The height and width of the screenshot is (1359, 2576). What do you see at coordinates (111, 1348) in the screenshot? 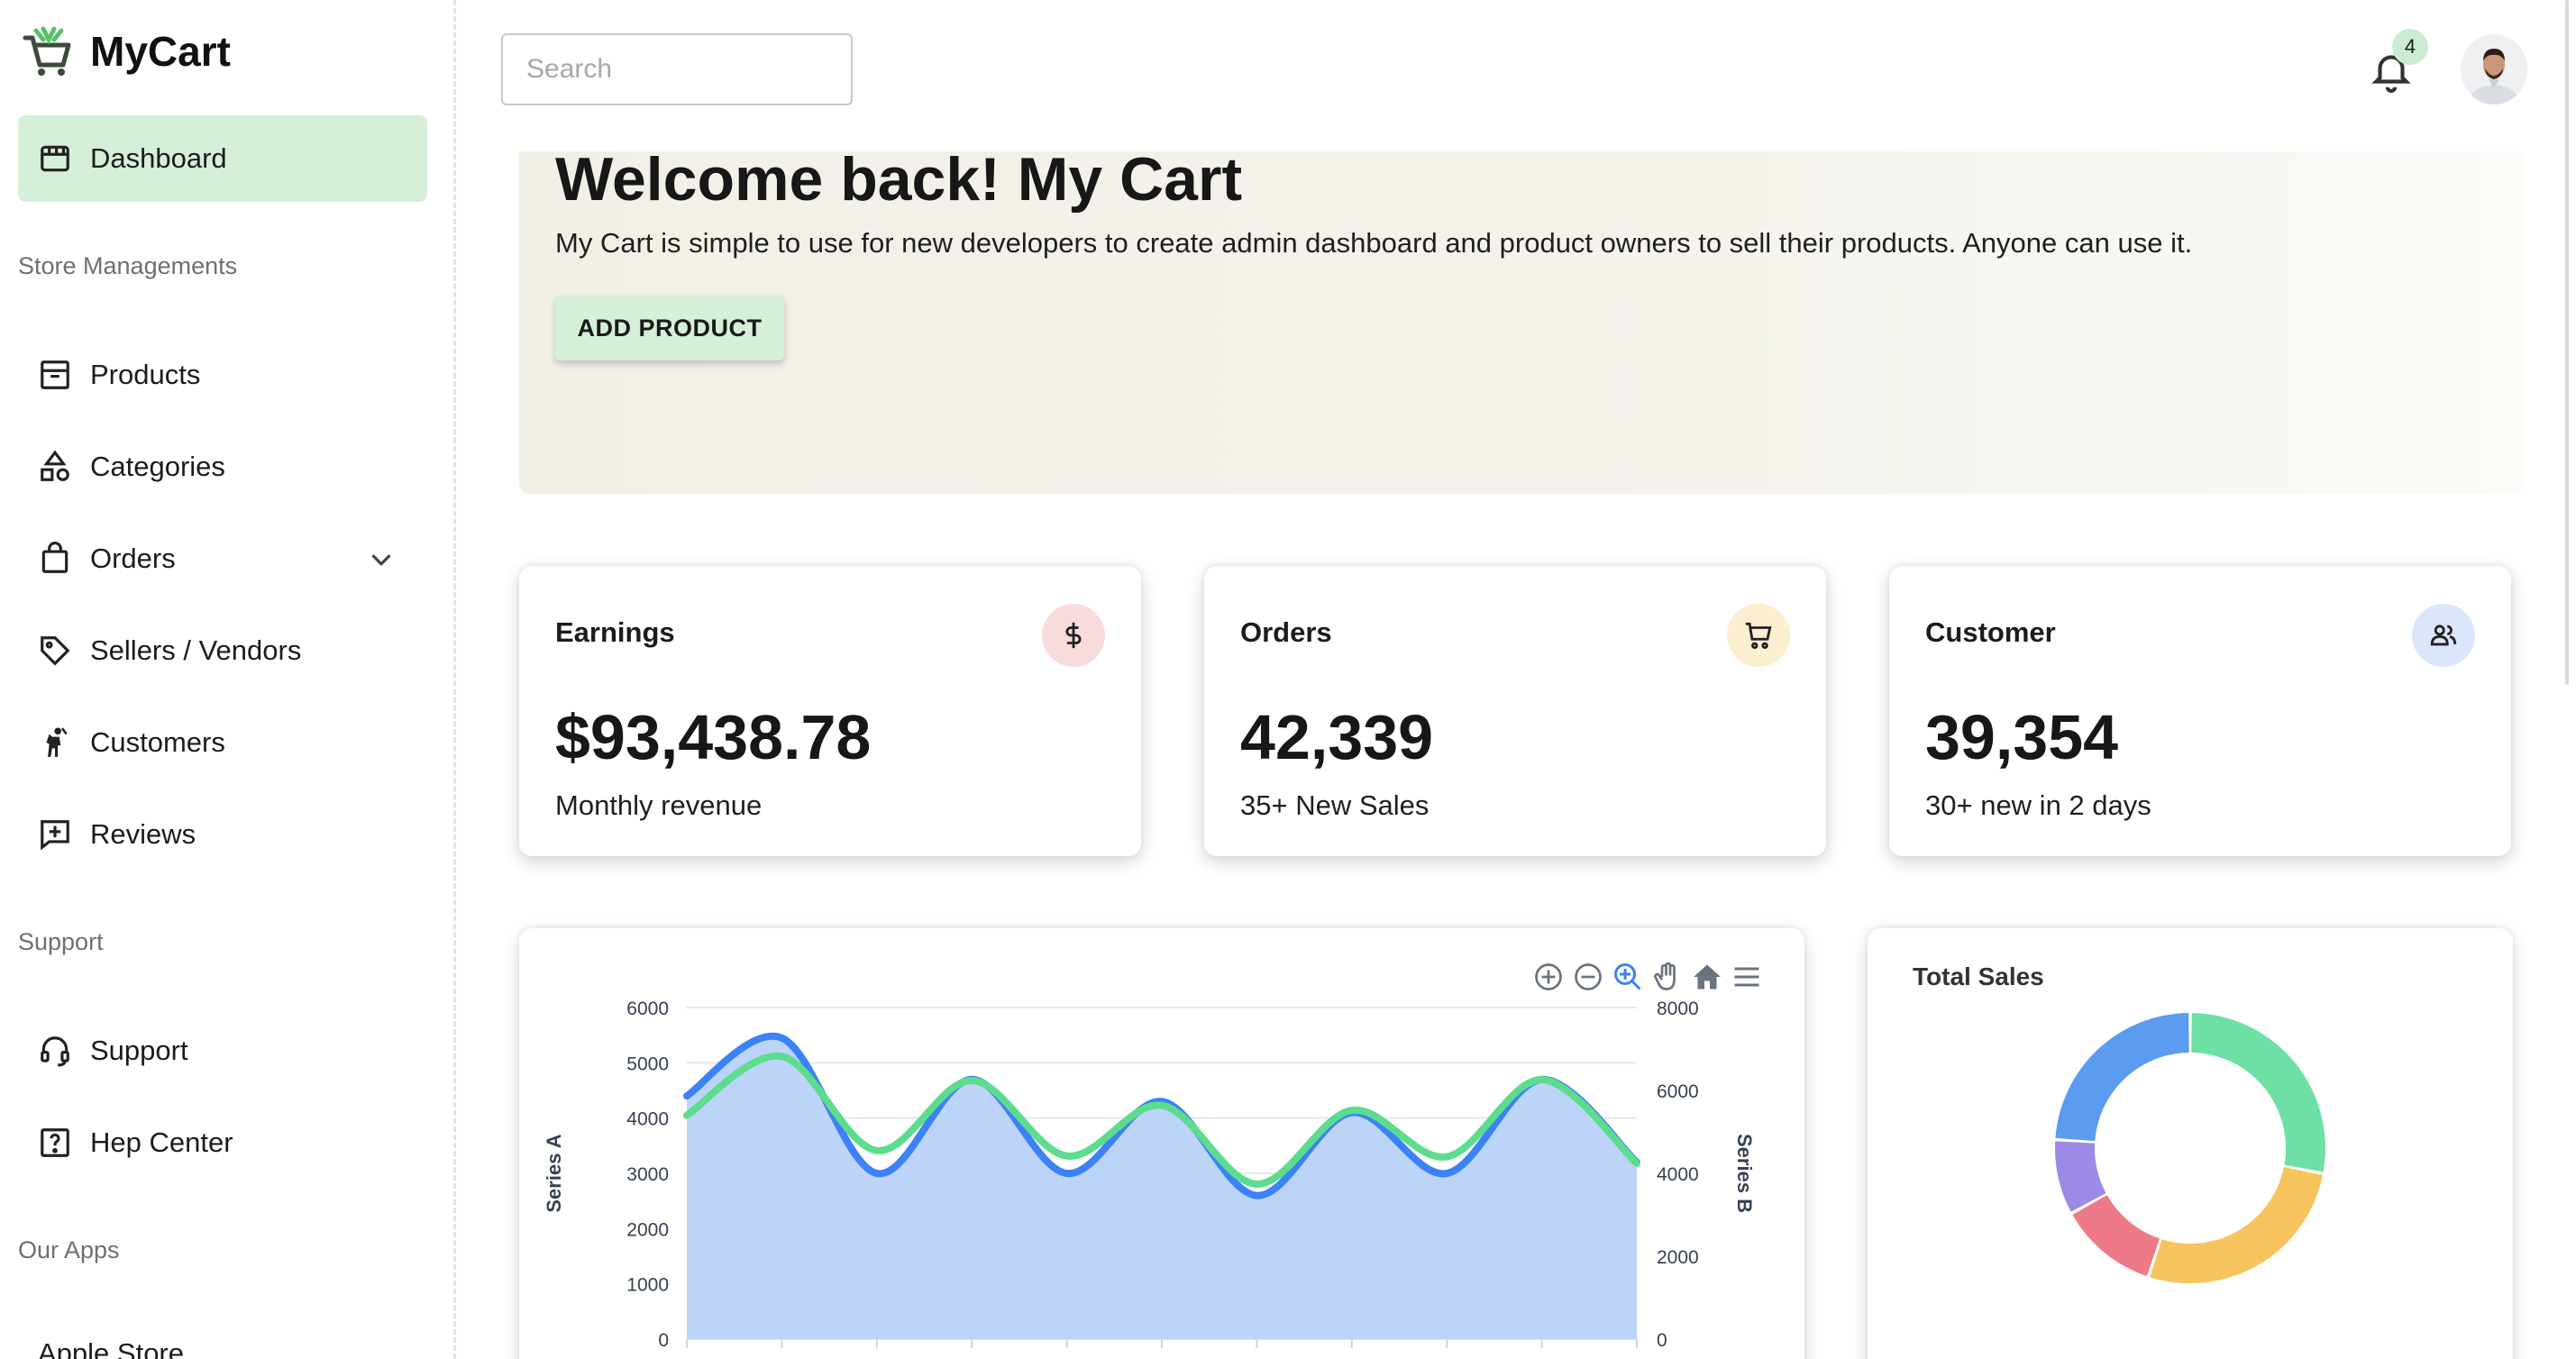
I see `sidebar-item-label: Apple Store` at bounding box center [111, 1348].